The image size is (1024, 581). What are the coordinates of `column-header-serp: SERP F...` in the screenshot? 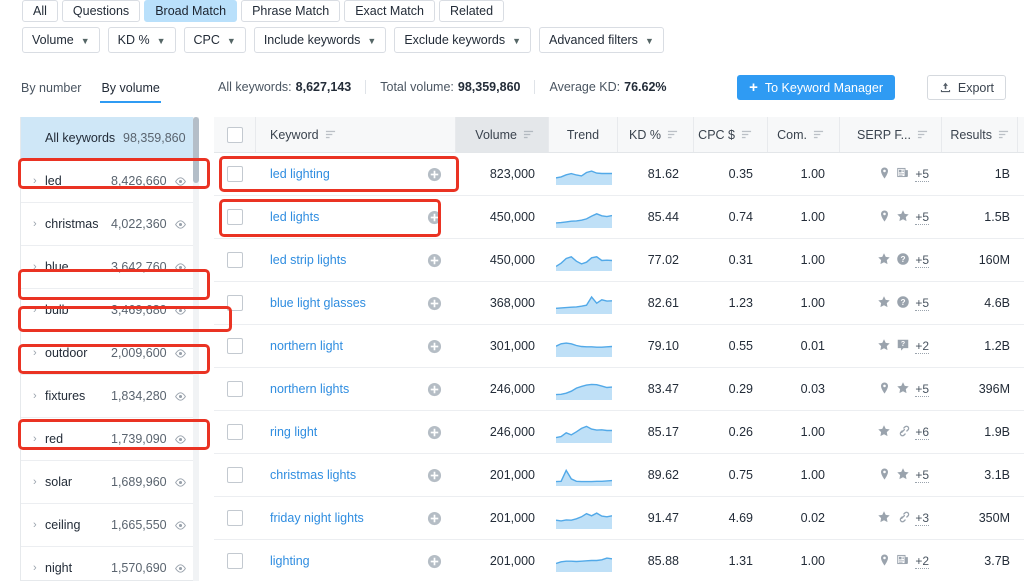 It's located at (891, 134).